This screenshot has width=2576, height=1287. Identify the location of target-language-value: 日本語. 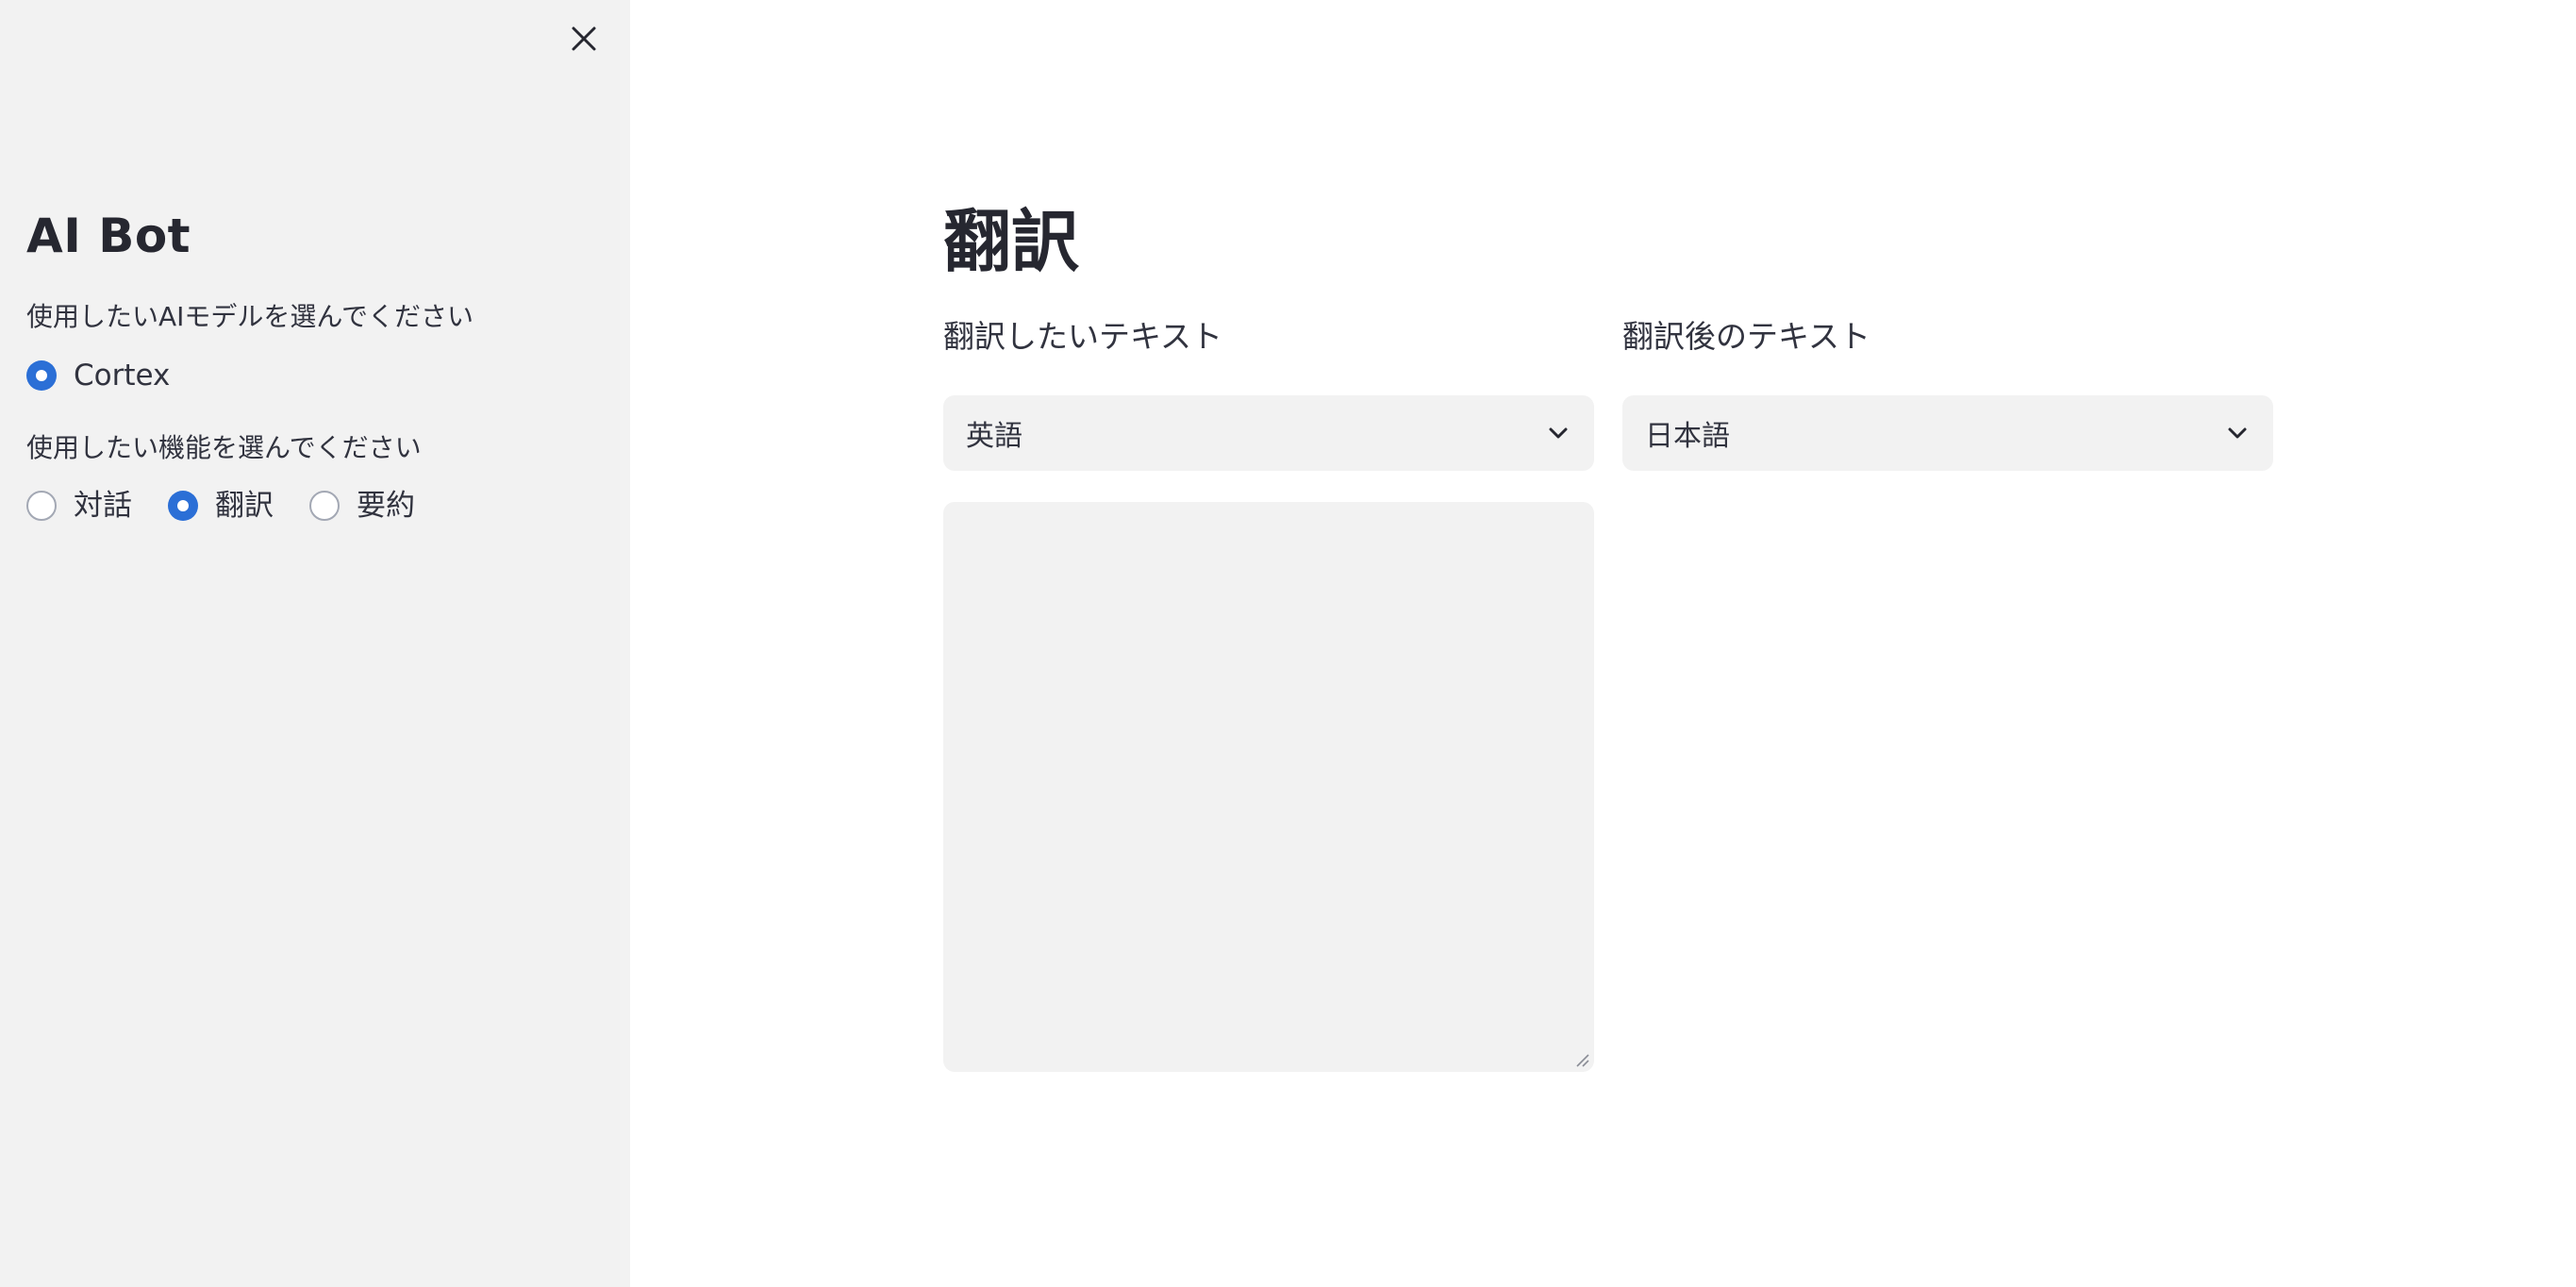
(1687, 437).